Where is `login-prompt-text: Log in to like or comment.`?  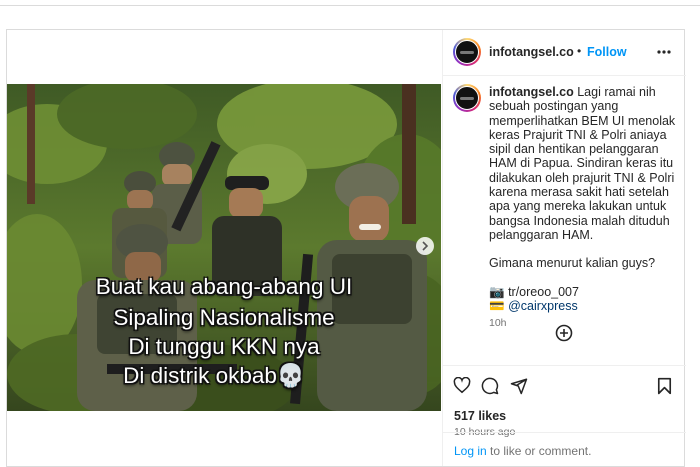
login-prompt-text: Log in to like or comment. is located at coordinates (522, 451).